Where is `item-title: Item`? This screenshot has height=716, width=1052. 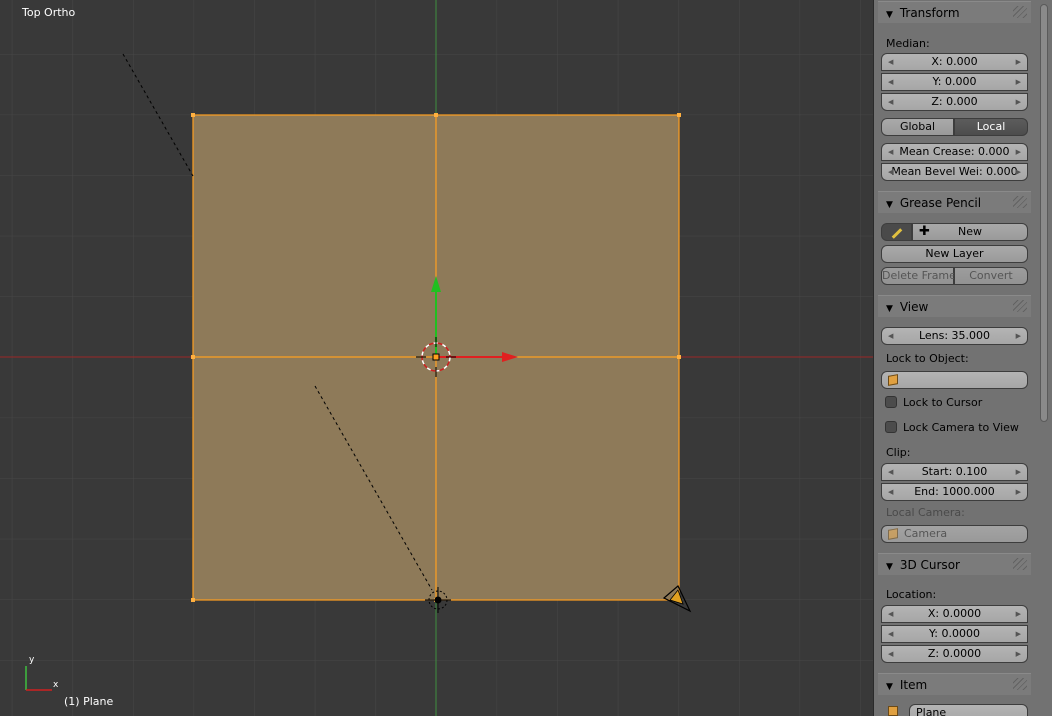 item-title: Item is located at coordinates (913, 685).